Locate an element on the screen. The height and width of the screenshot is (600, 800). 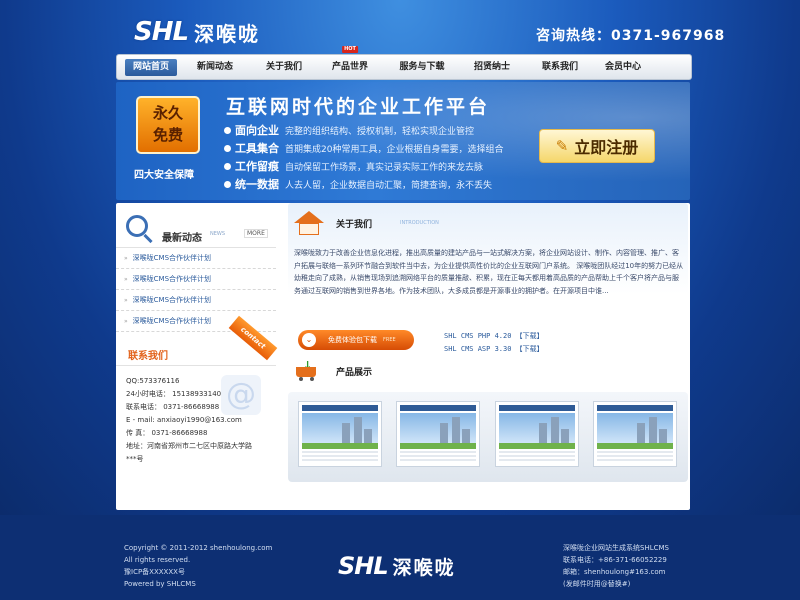
nav-home: 网站首页 is located at coordinates (151, 67).